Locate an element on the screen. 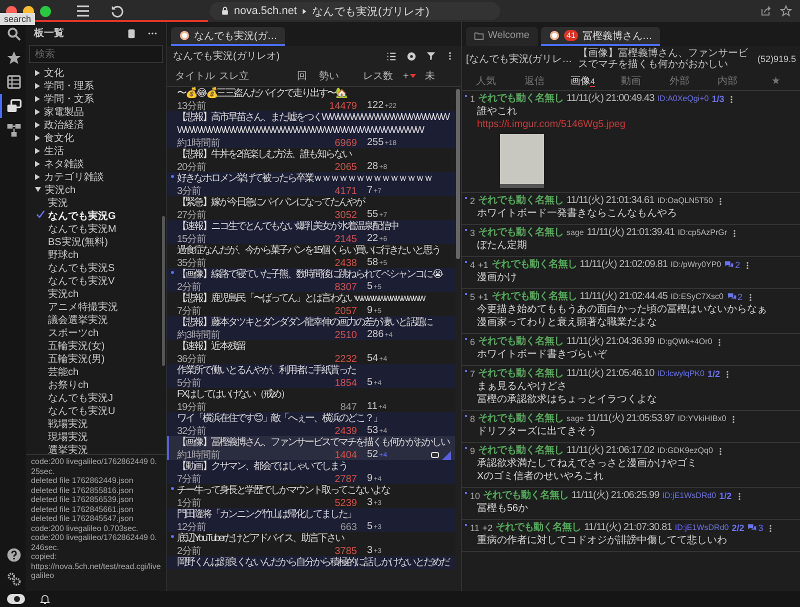 The image size is (800, 607). post-number: 1 is located at coordinates (473, 99).